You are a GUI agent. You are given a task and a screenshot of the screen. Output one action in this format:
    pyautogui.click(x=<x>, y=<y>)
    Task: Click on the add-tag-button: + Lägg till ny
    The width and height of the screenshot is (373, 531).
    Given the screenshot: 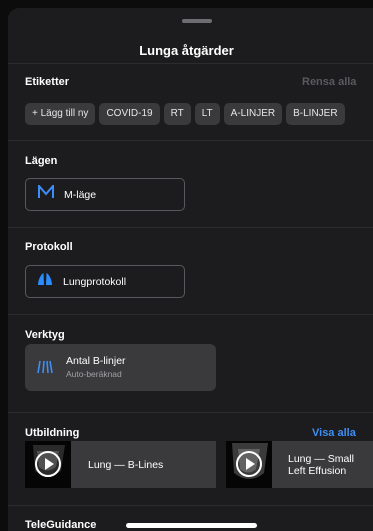 What is the action you would take?
    pyautogui.click(x=60, y=114)
    